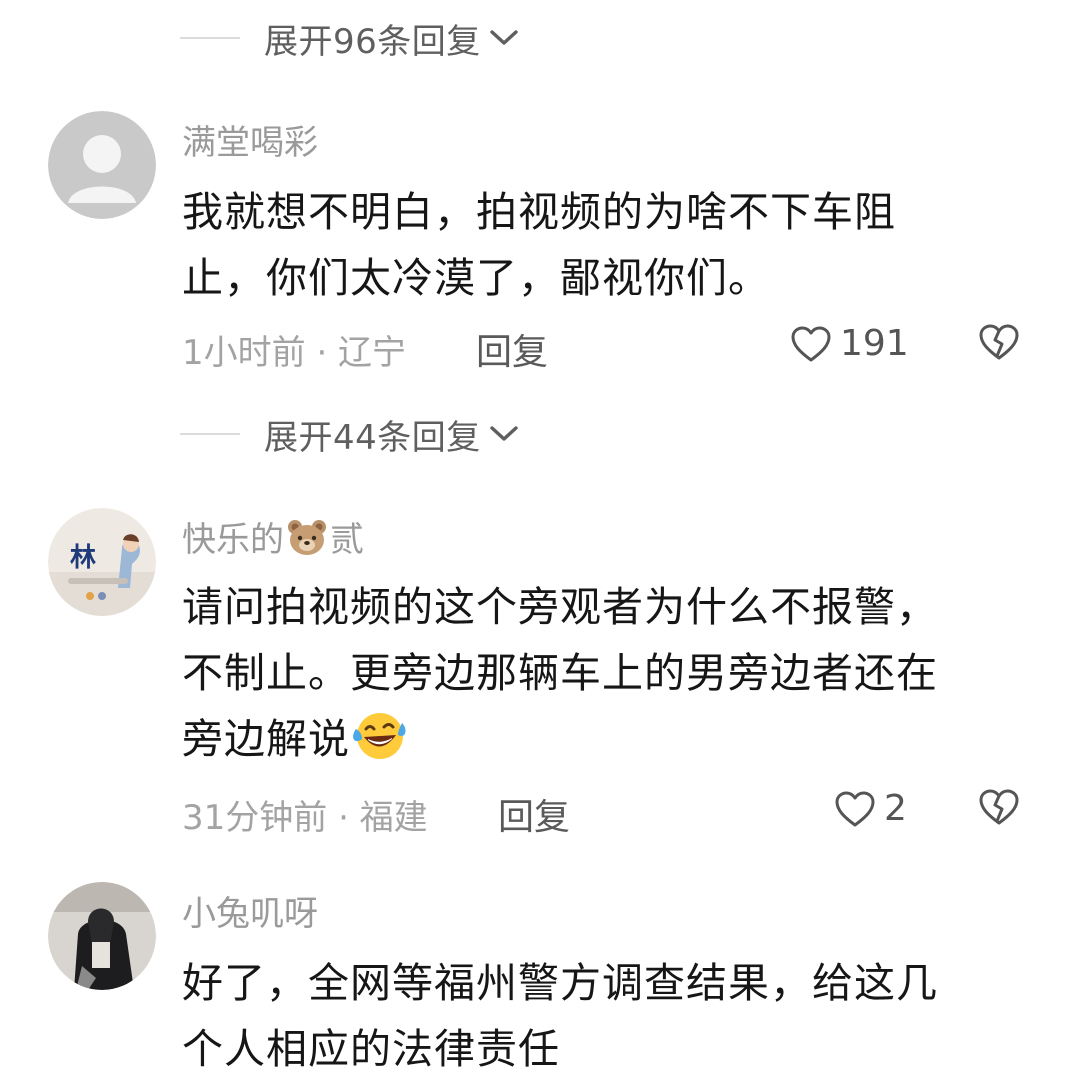 The width and height of the screenshot is (1080, 1082). I want to click on expand-replies-label: 展开96条回复, so click(372, 41).